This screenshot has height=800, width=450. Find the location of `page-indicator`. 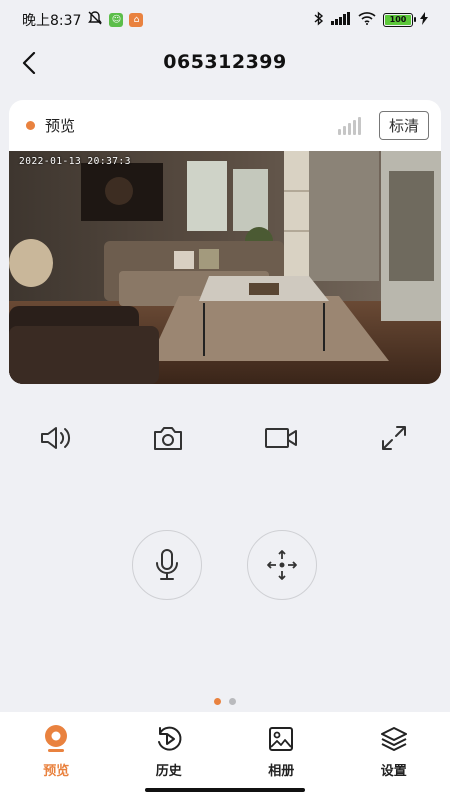

page-indicator is located at coordinates (225, 701).